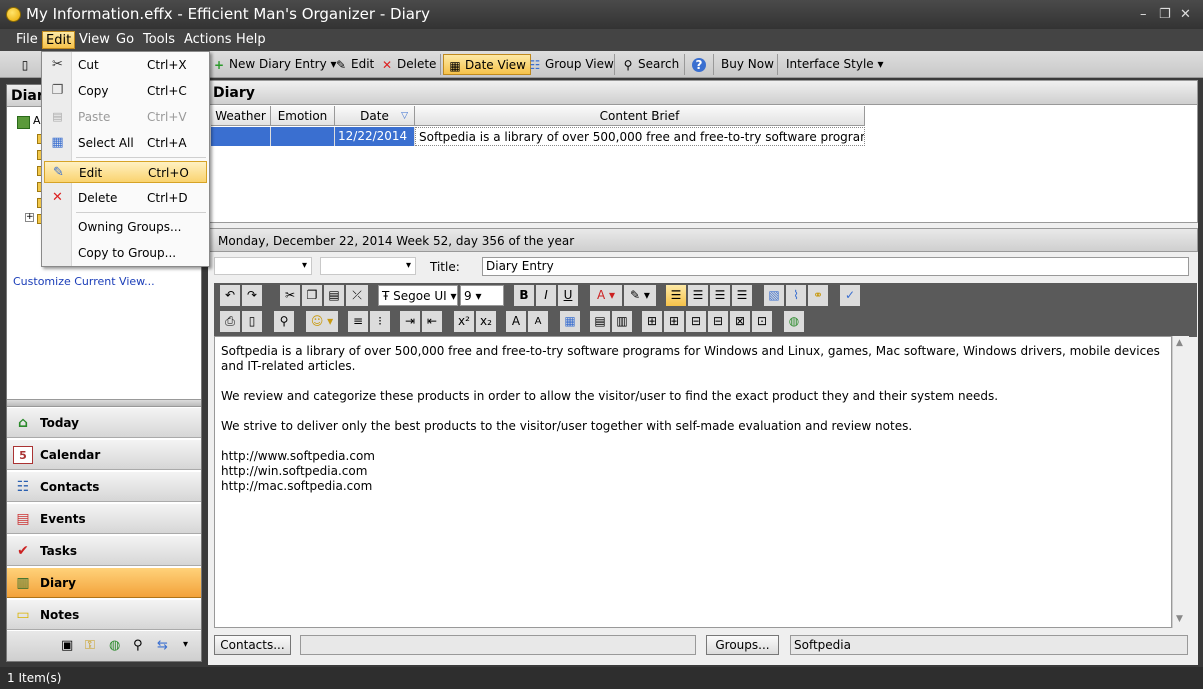  I want to click on font-color-icon: A ▾, so click(606, 295).